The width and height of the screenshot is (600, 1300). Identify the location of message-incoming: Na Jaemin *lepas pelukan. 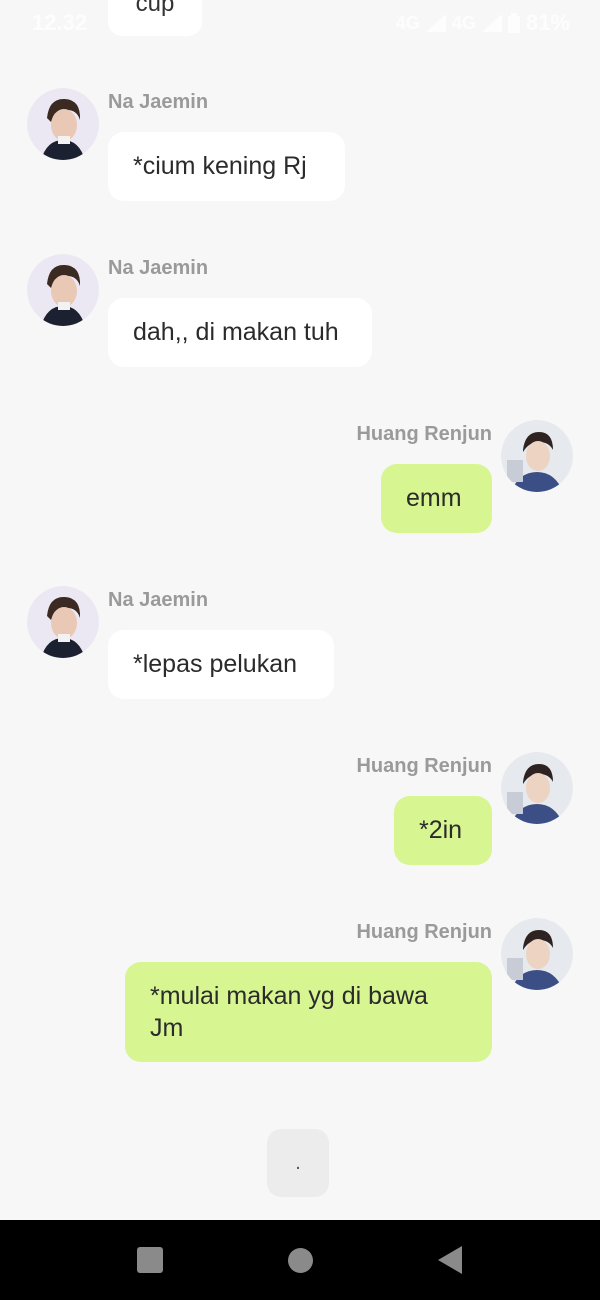
(300, 646).